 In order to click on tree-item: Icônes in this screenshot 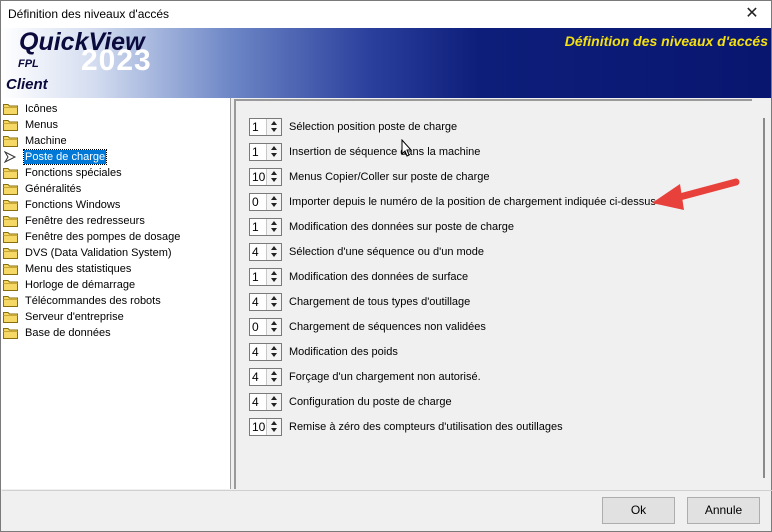, I will do `click(116, 109)`.